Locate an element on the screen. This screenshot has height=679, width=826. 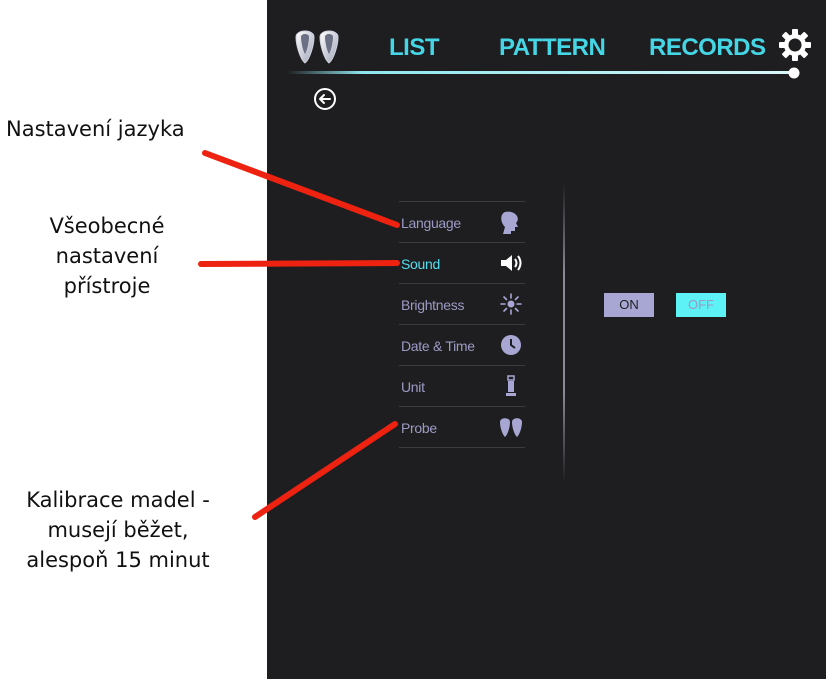
menu-item-label: Brightness is located at coordinates (433, 305).